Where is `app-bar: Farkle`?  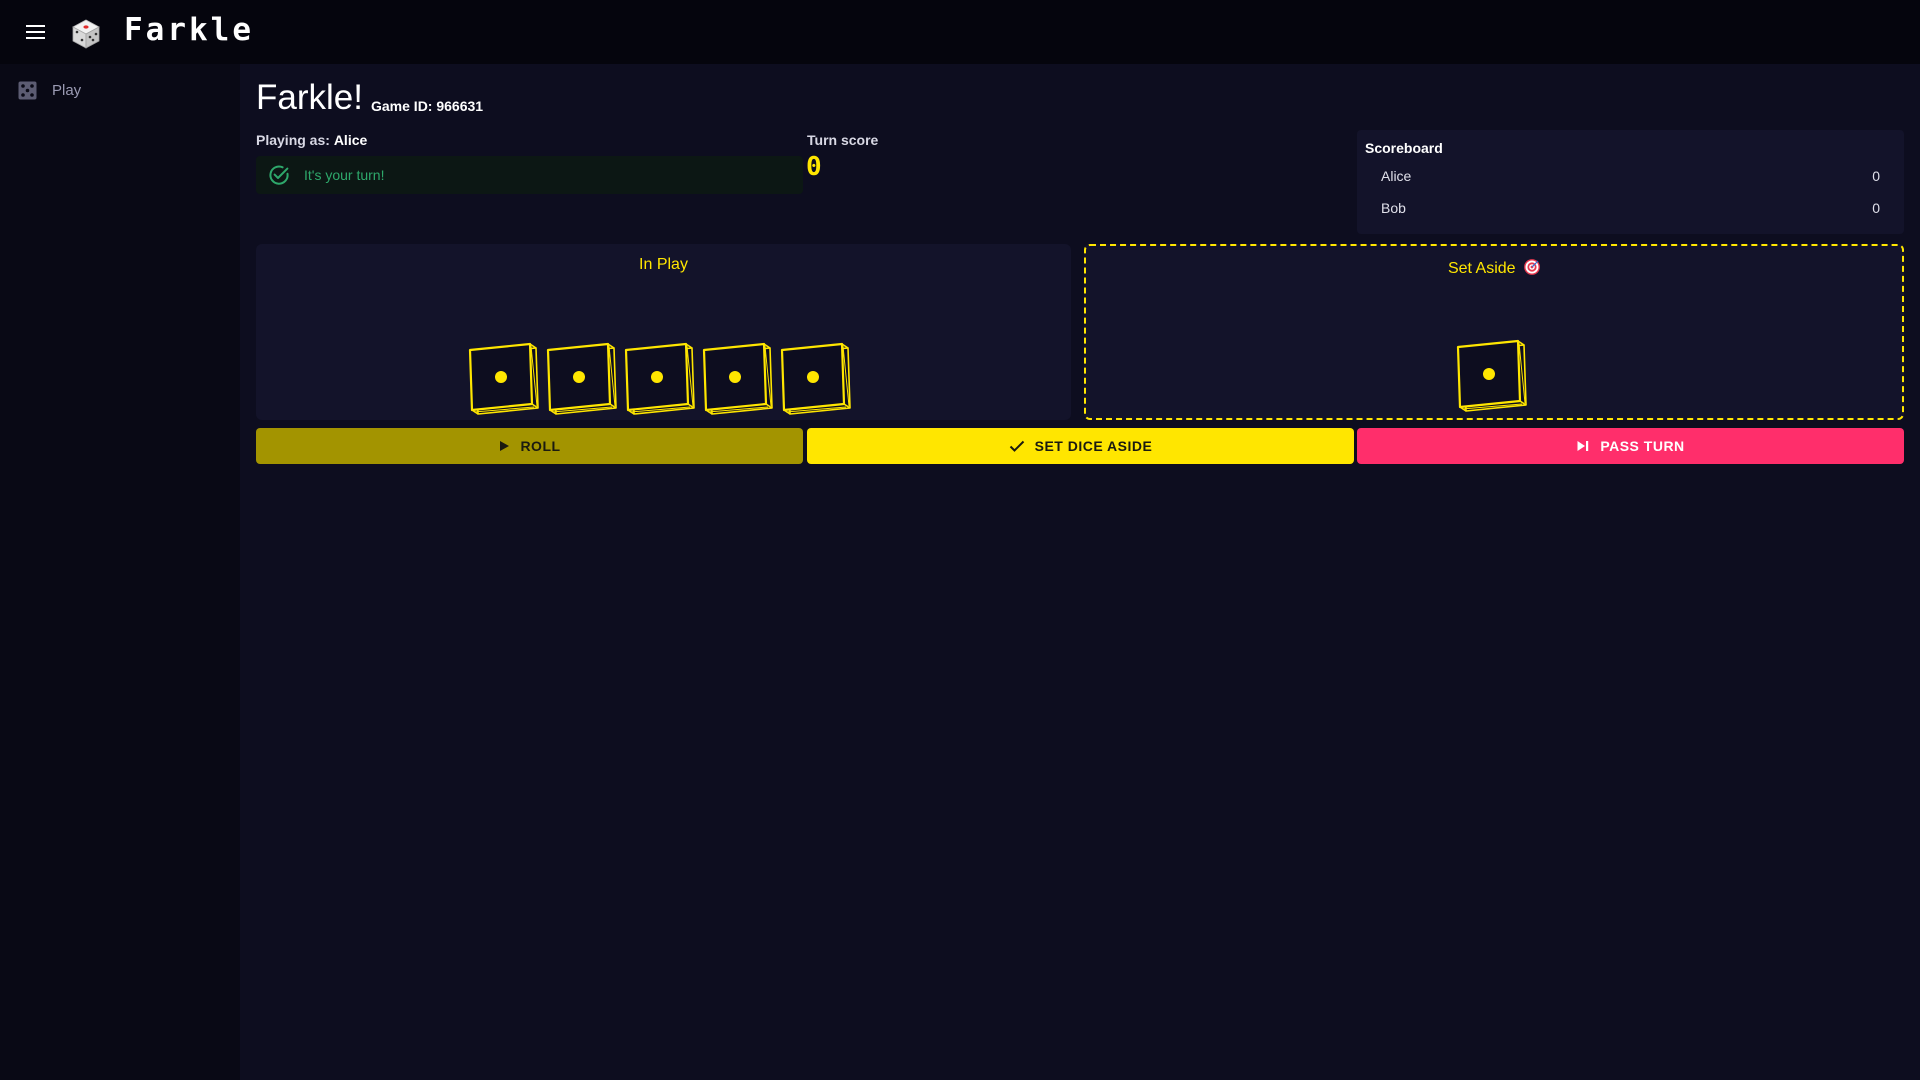 app-bar: Farkle is located at coordinates (960, 32).